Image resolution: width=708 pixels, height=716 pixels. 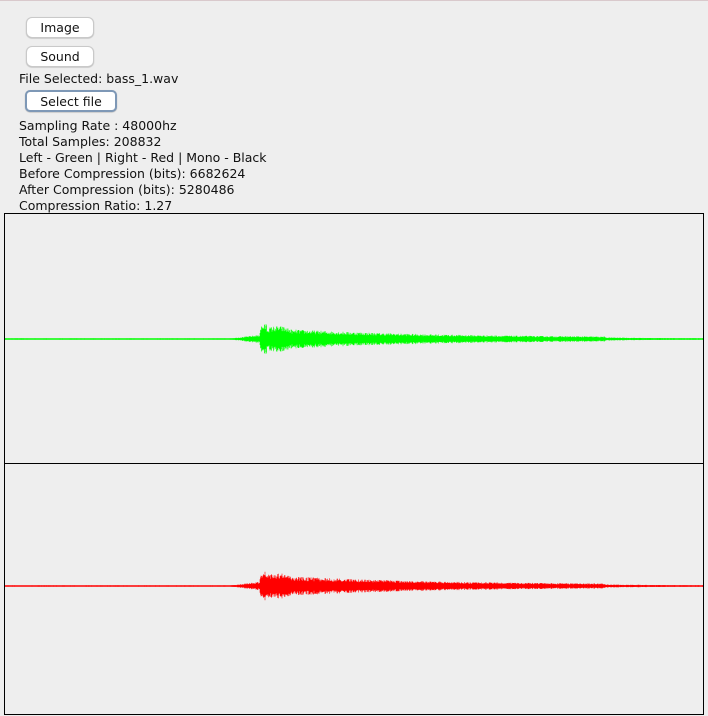 I want to click on right-channel-waveform, so click(x=354, y=586).